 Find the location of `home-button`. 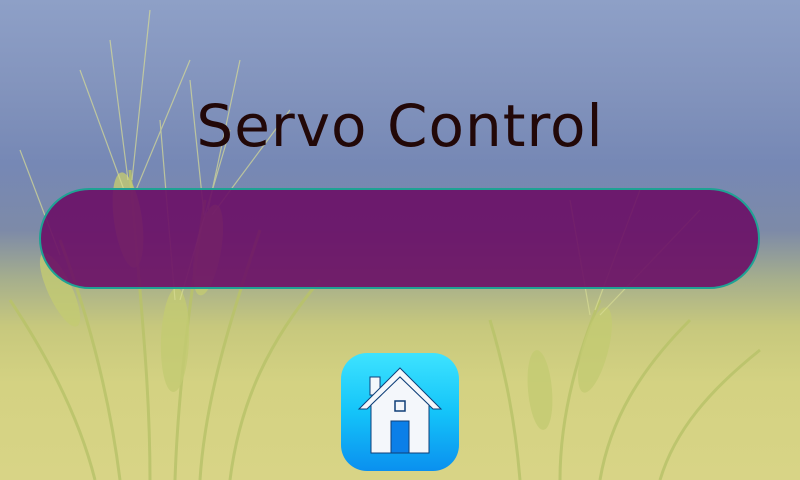

home-button is located at coordinates (400, 412).